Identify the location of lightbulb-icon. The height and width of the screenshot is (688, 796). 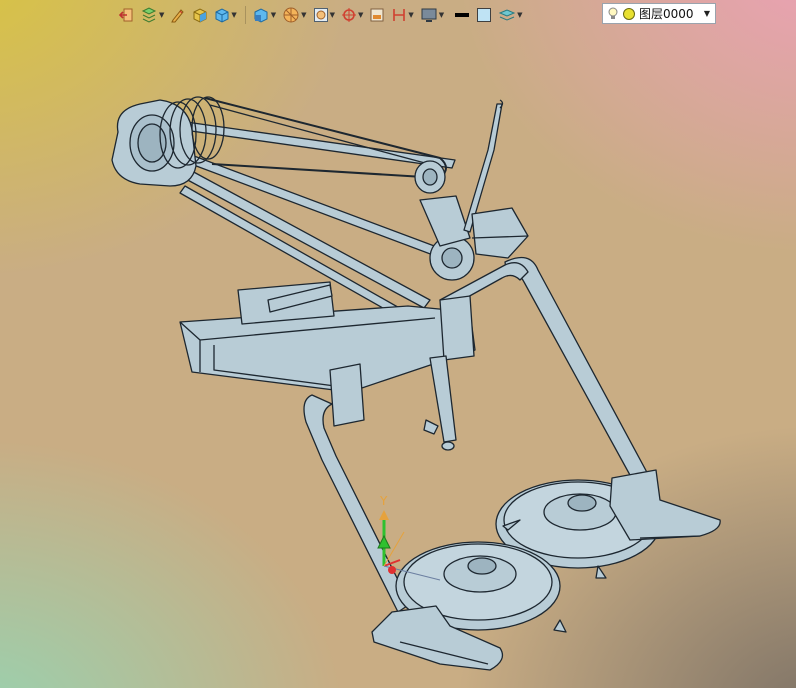
(613, 13).